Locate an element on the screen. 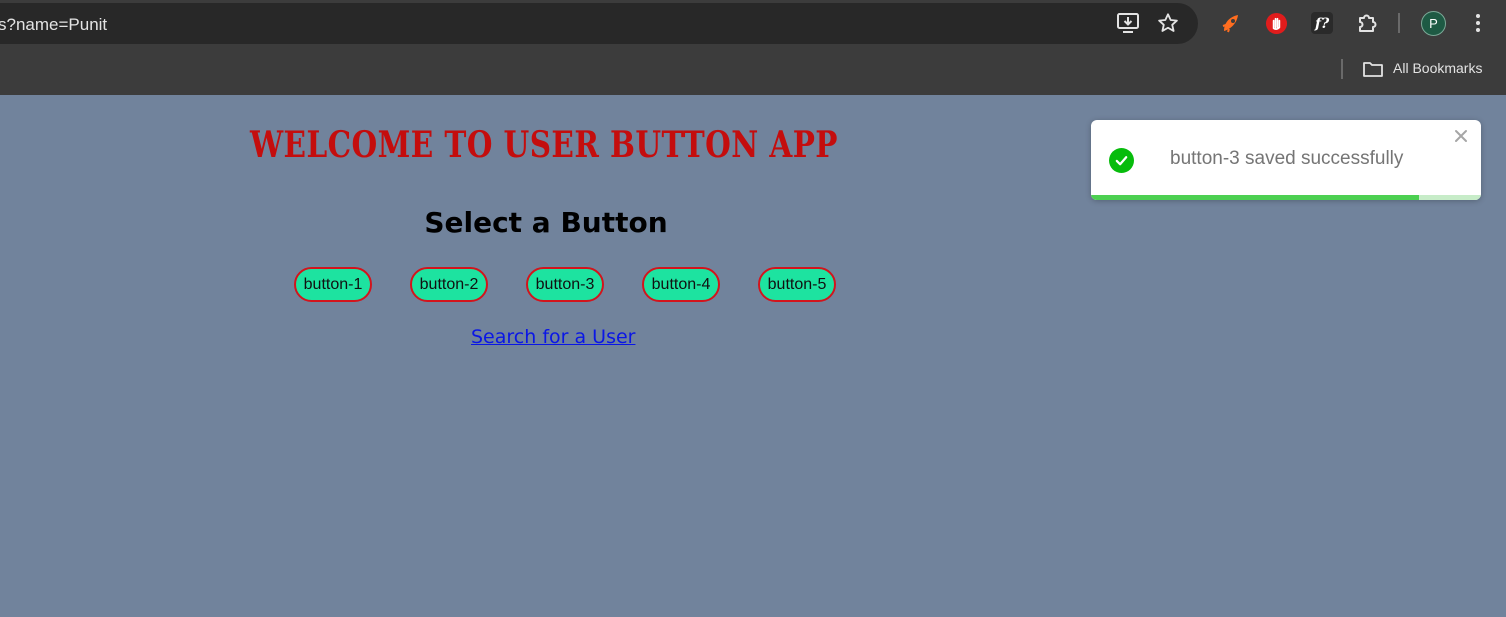 The height and width of the screenshot is (617, 1506). kebab-menu-icon is located at coordinates (1478, 23).